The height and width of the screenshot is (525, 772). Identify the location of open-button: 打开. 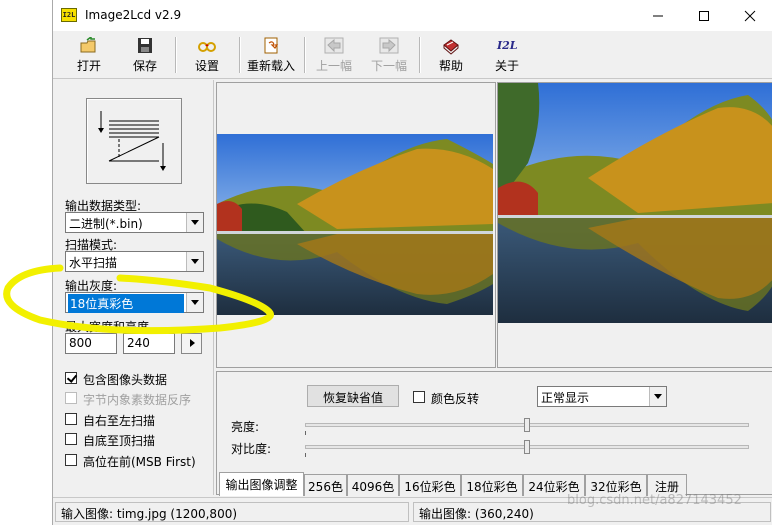
(89, 55).